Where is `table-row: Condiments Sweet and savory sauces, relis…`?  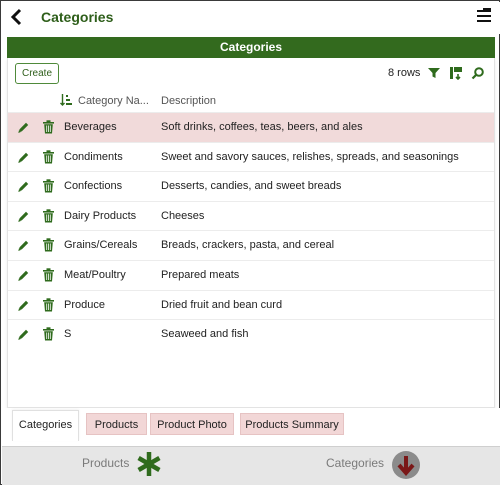
table-row: Condiments Sweet and savory sauces, relis… is located at coordinates (251, 156).